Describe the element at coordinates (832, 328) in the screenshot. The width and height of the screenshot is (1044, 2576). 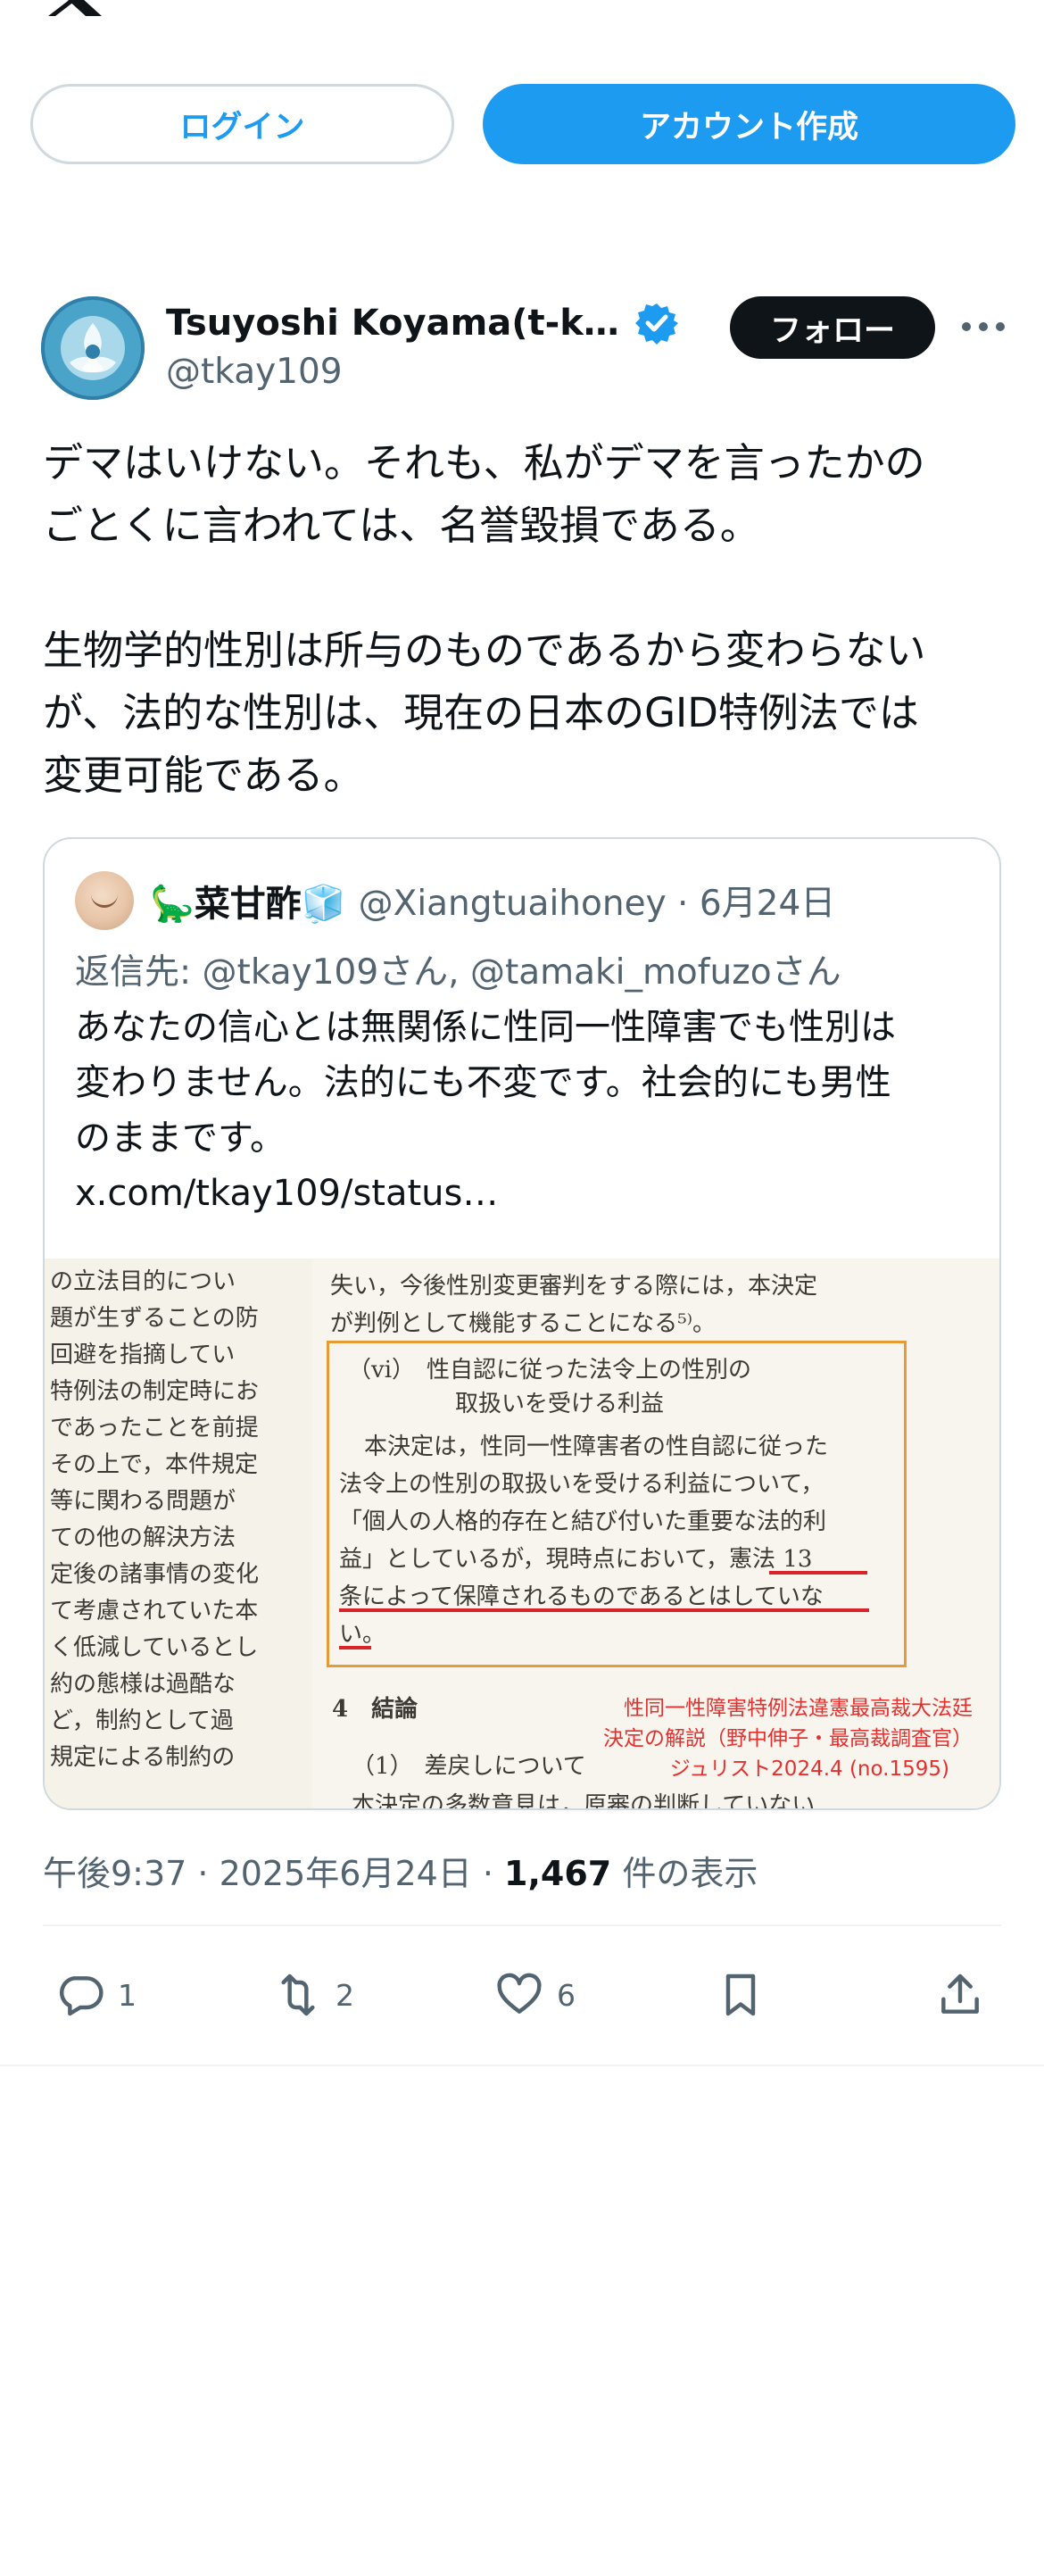
I see `follow-button: フォロー` at that location.